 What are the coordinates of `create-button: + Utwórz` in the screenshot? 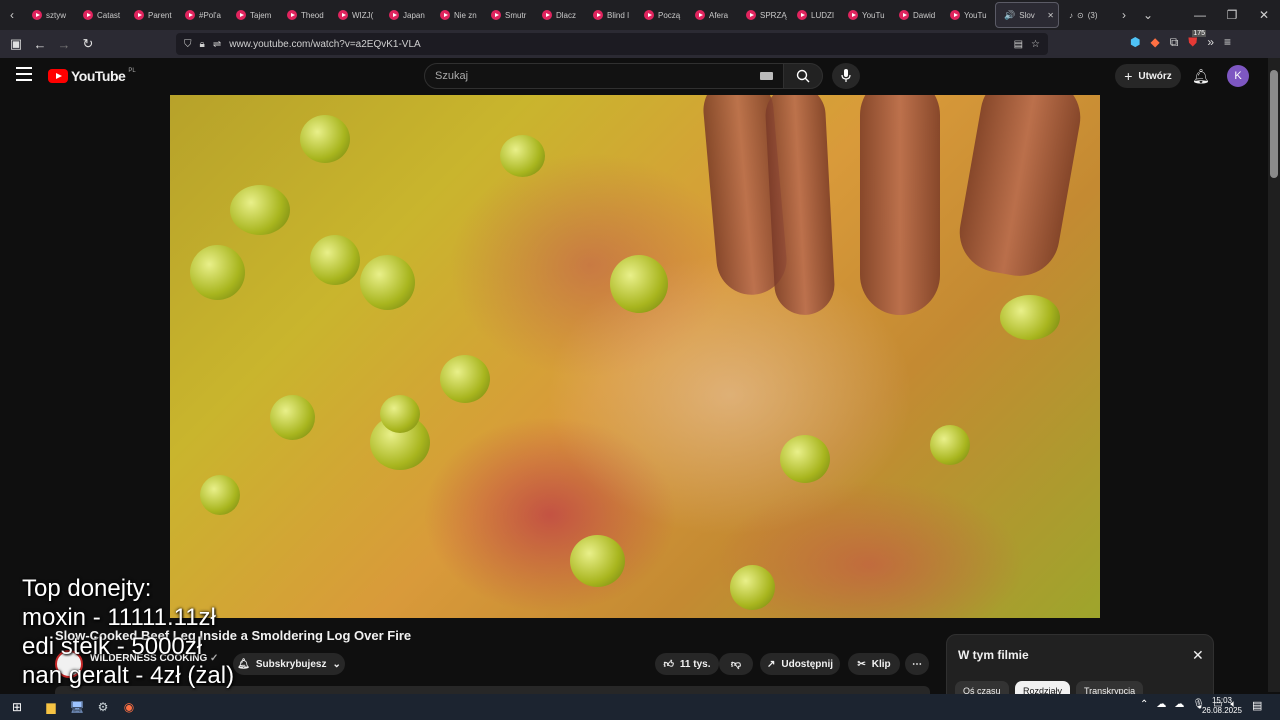 It's located at (1148, 76).